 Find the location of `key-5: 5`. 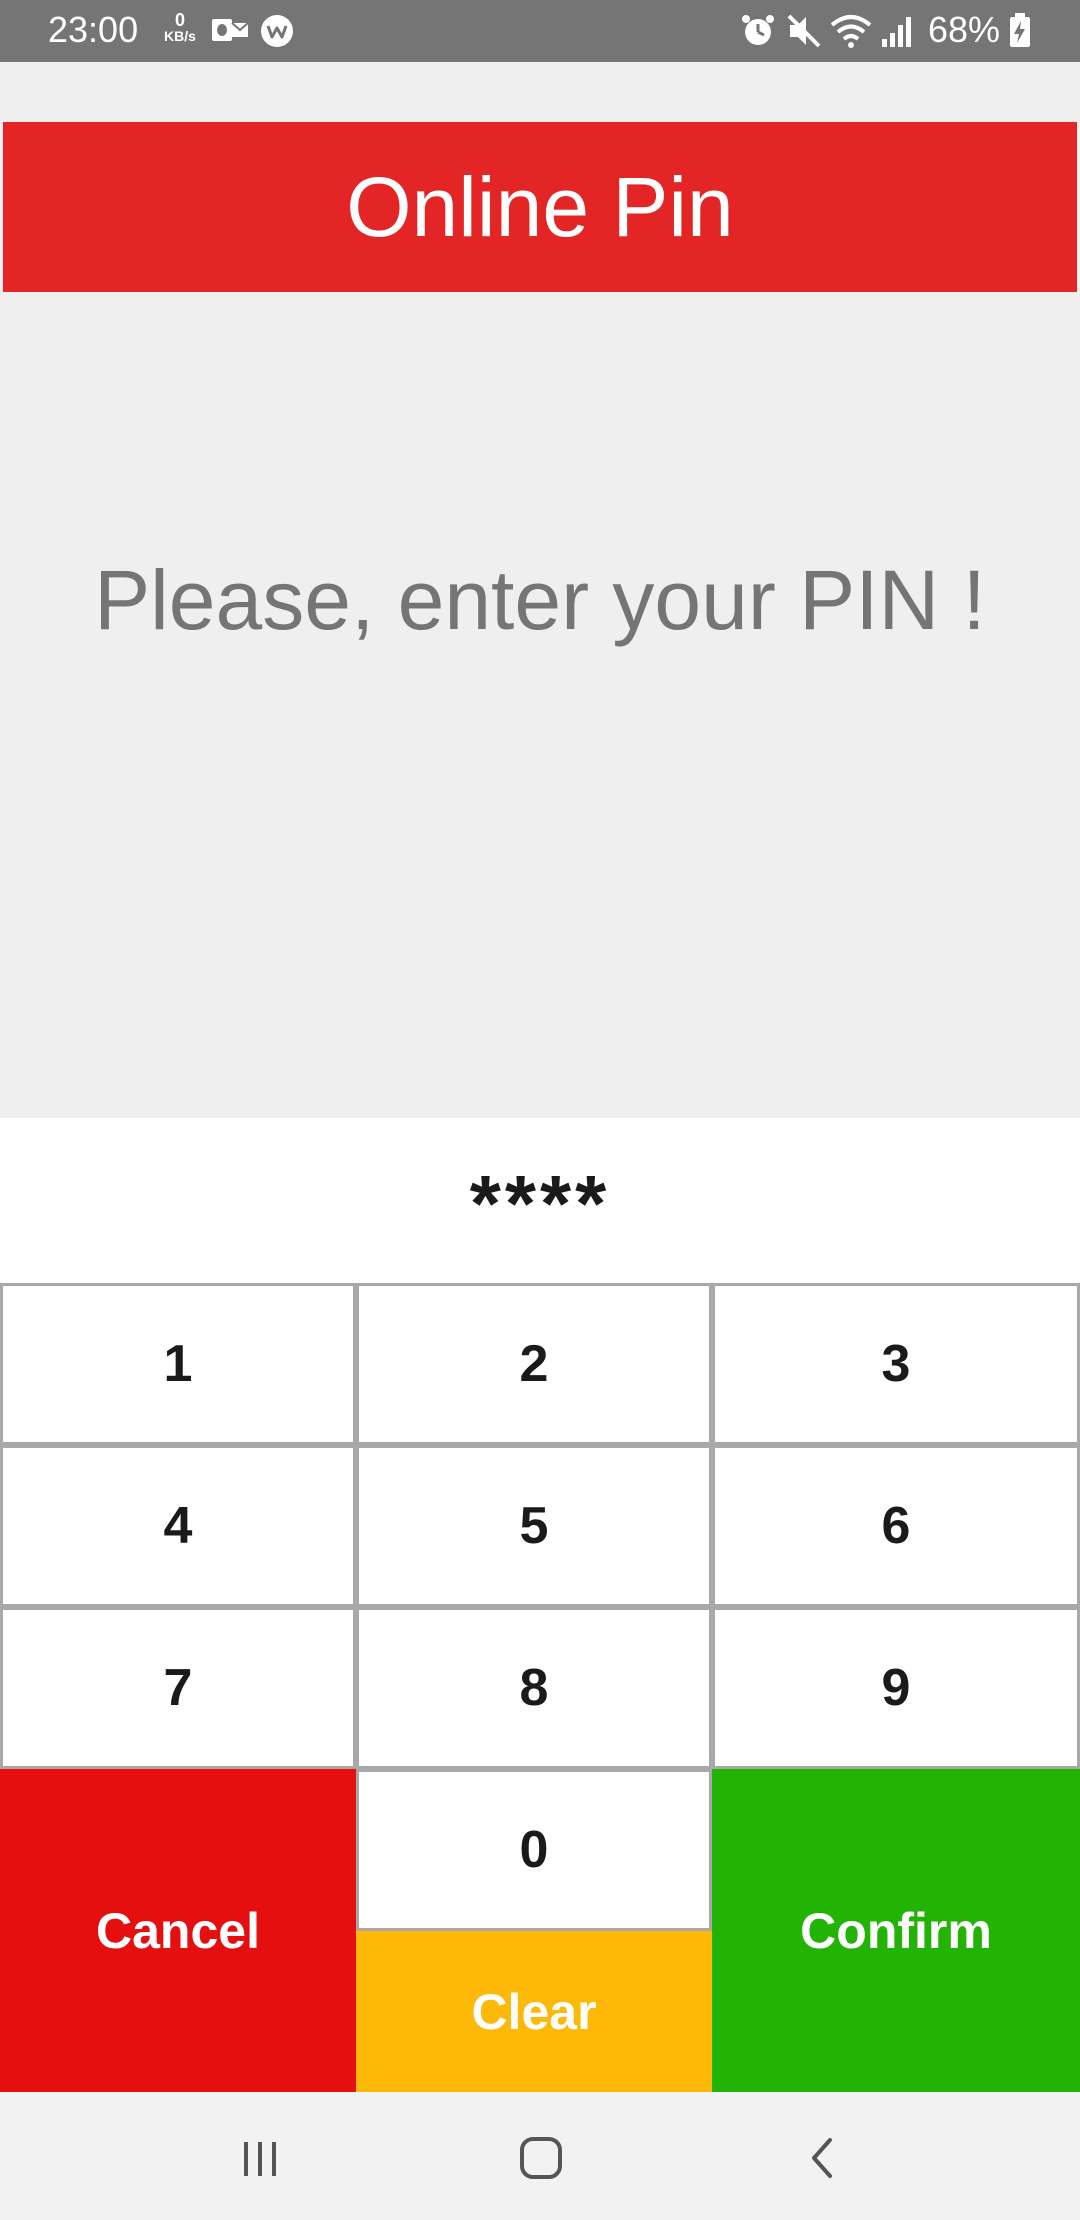

key-5: 5 is located at coordinates (534, 1526).